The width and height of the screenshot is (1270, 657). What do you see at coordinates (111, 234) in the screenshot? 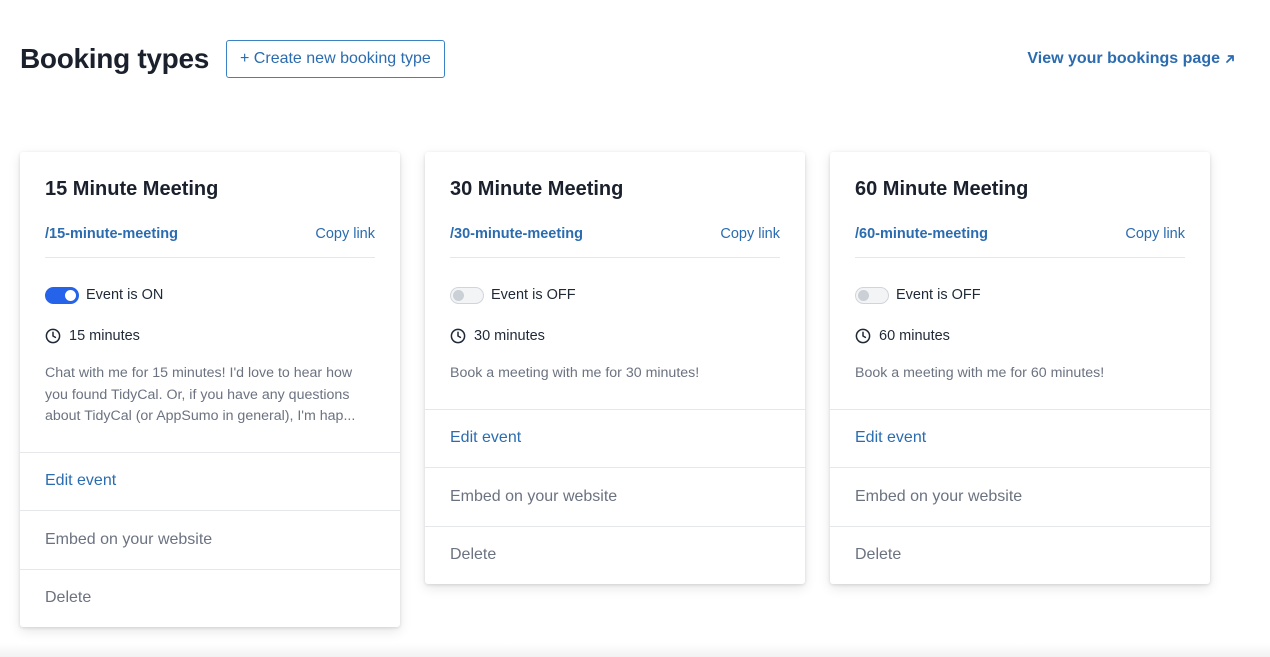
I see `booking-slug-link: /15-minute-meeting` at bounding box center [111, 234].